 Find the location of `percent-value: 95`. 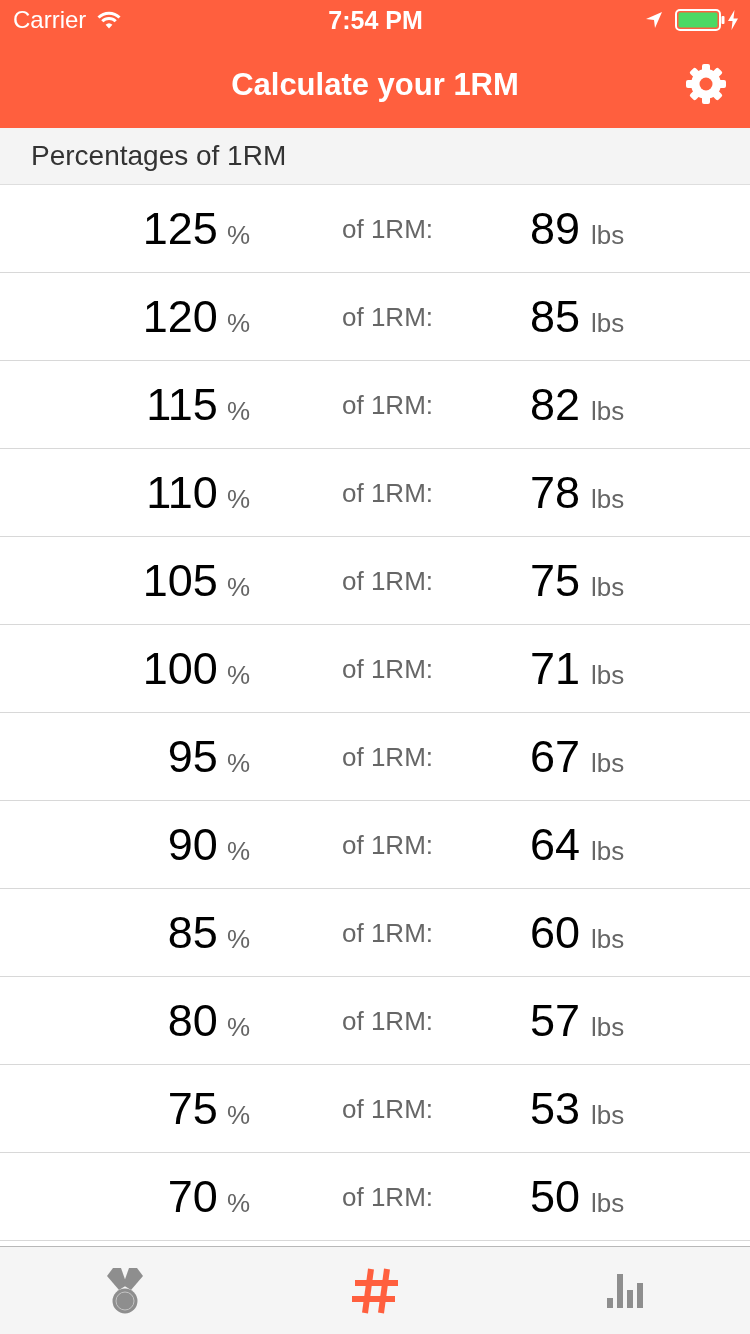

percent-value: 95 is located at coordinates (192, 756).